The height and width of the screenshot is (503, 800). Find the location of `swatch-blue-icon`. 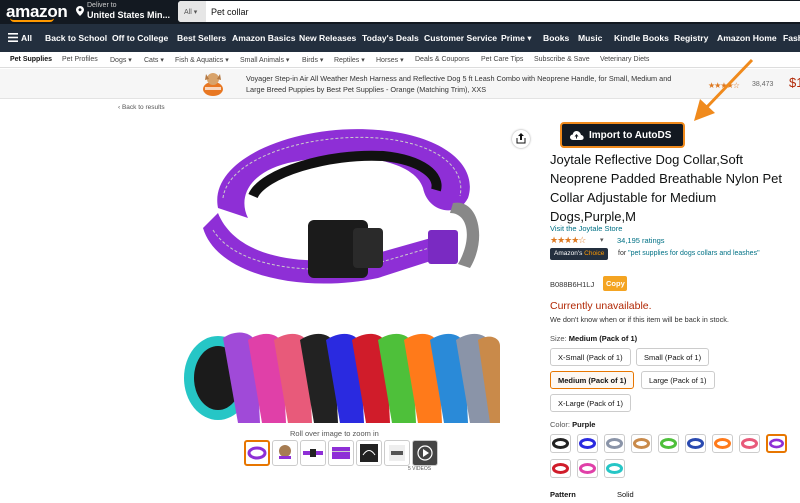

swatch-blue-icon is located at coordinates (587, 443).